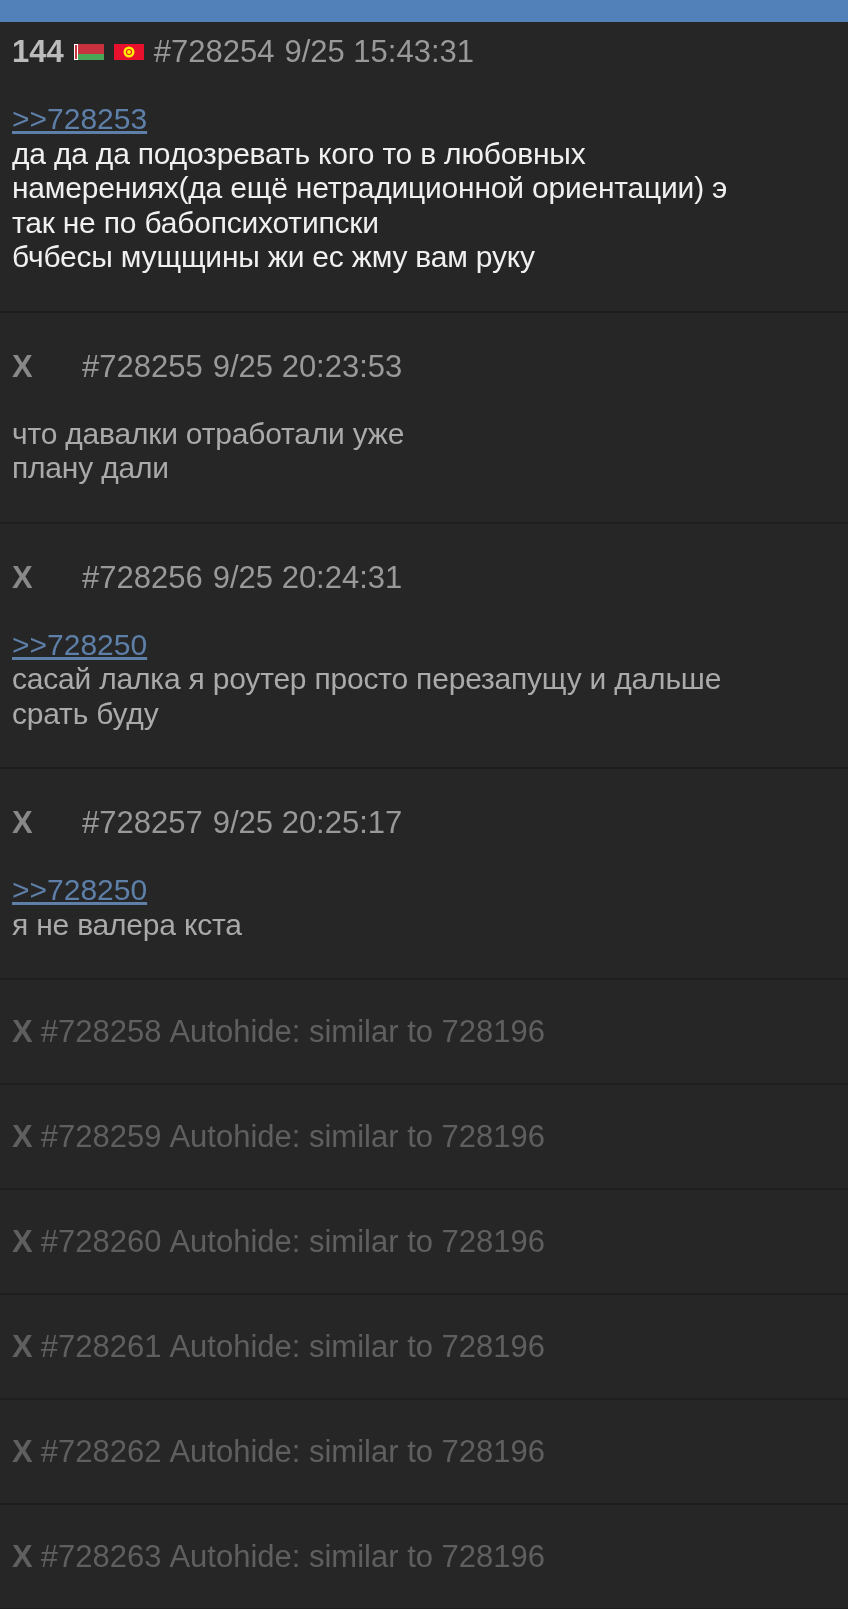 The width and height of the screenshot is (848, 1609). What do you see at coordinates (142, 577) in the screenshot?
I see `post-number: #728256` at bounding box center [142, 577].